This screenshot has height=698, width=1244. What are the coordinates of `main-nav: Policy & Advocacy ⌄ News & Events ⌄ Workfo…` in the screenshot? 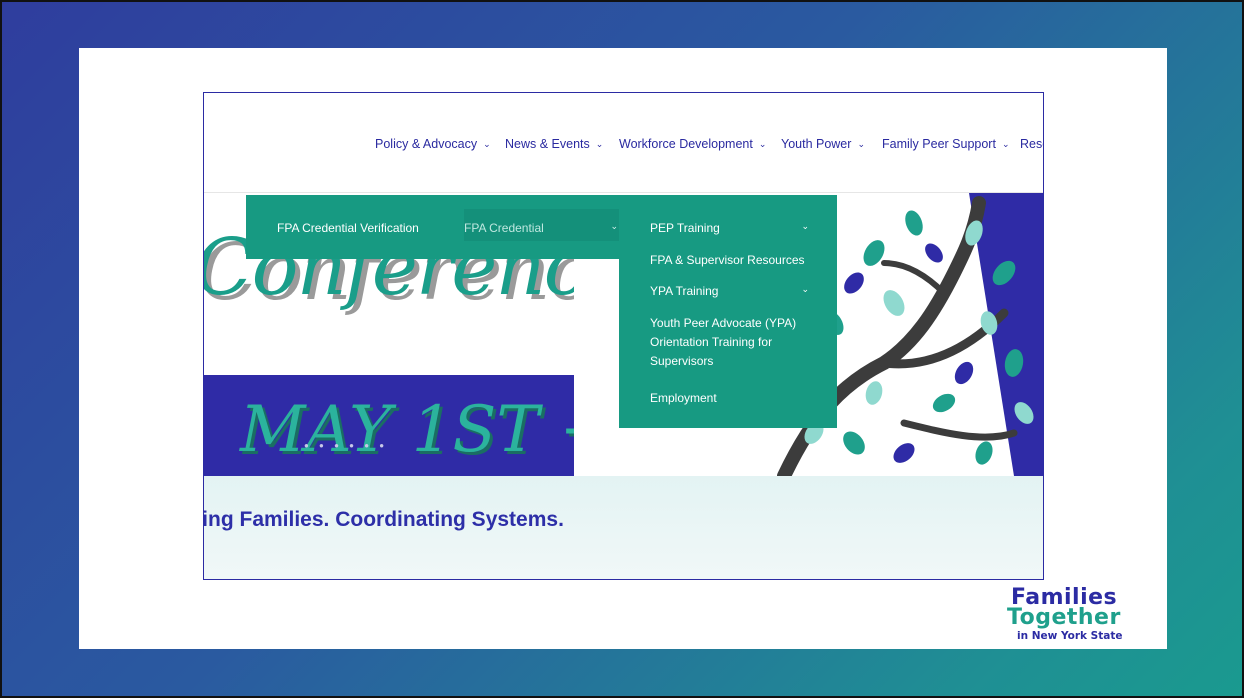 It's located at (623, 143).